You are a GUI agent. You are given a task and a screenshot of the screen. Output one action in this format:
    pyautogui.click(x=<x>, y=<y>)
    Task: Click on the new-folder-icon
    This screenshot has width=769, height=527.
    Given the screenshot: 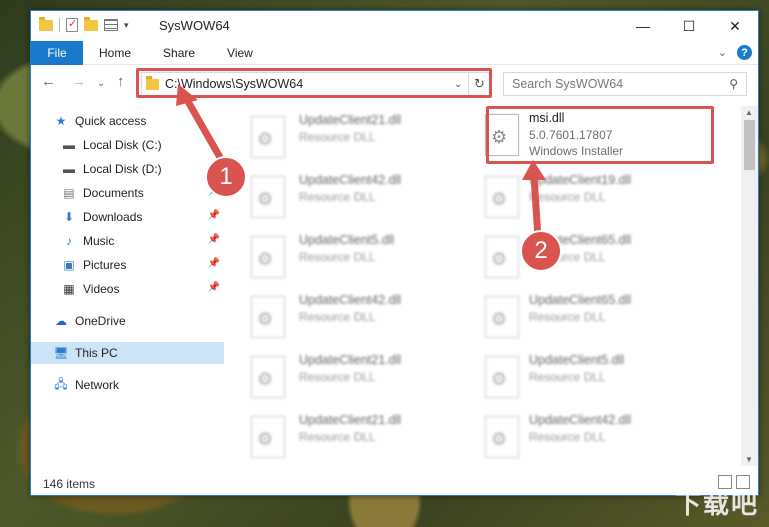 What is the action you would take?
    pyautogui.click(x=91, y=23)
    